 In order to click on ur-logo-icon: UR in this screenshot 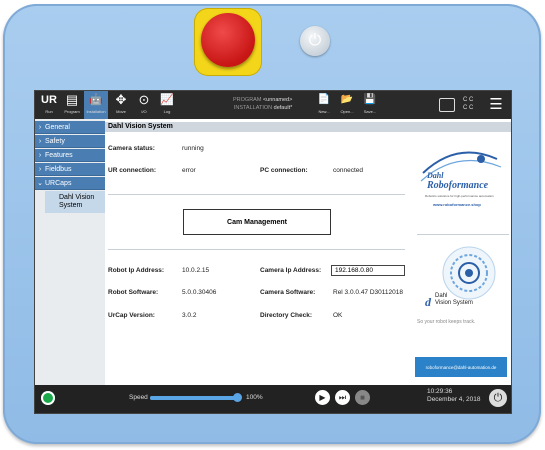, I will do `click(49, 100)`.